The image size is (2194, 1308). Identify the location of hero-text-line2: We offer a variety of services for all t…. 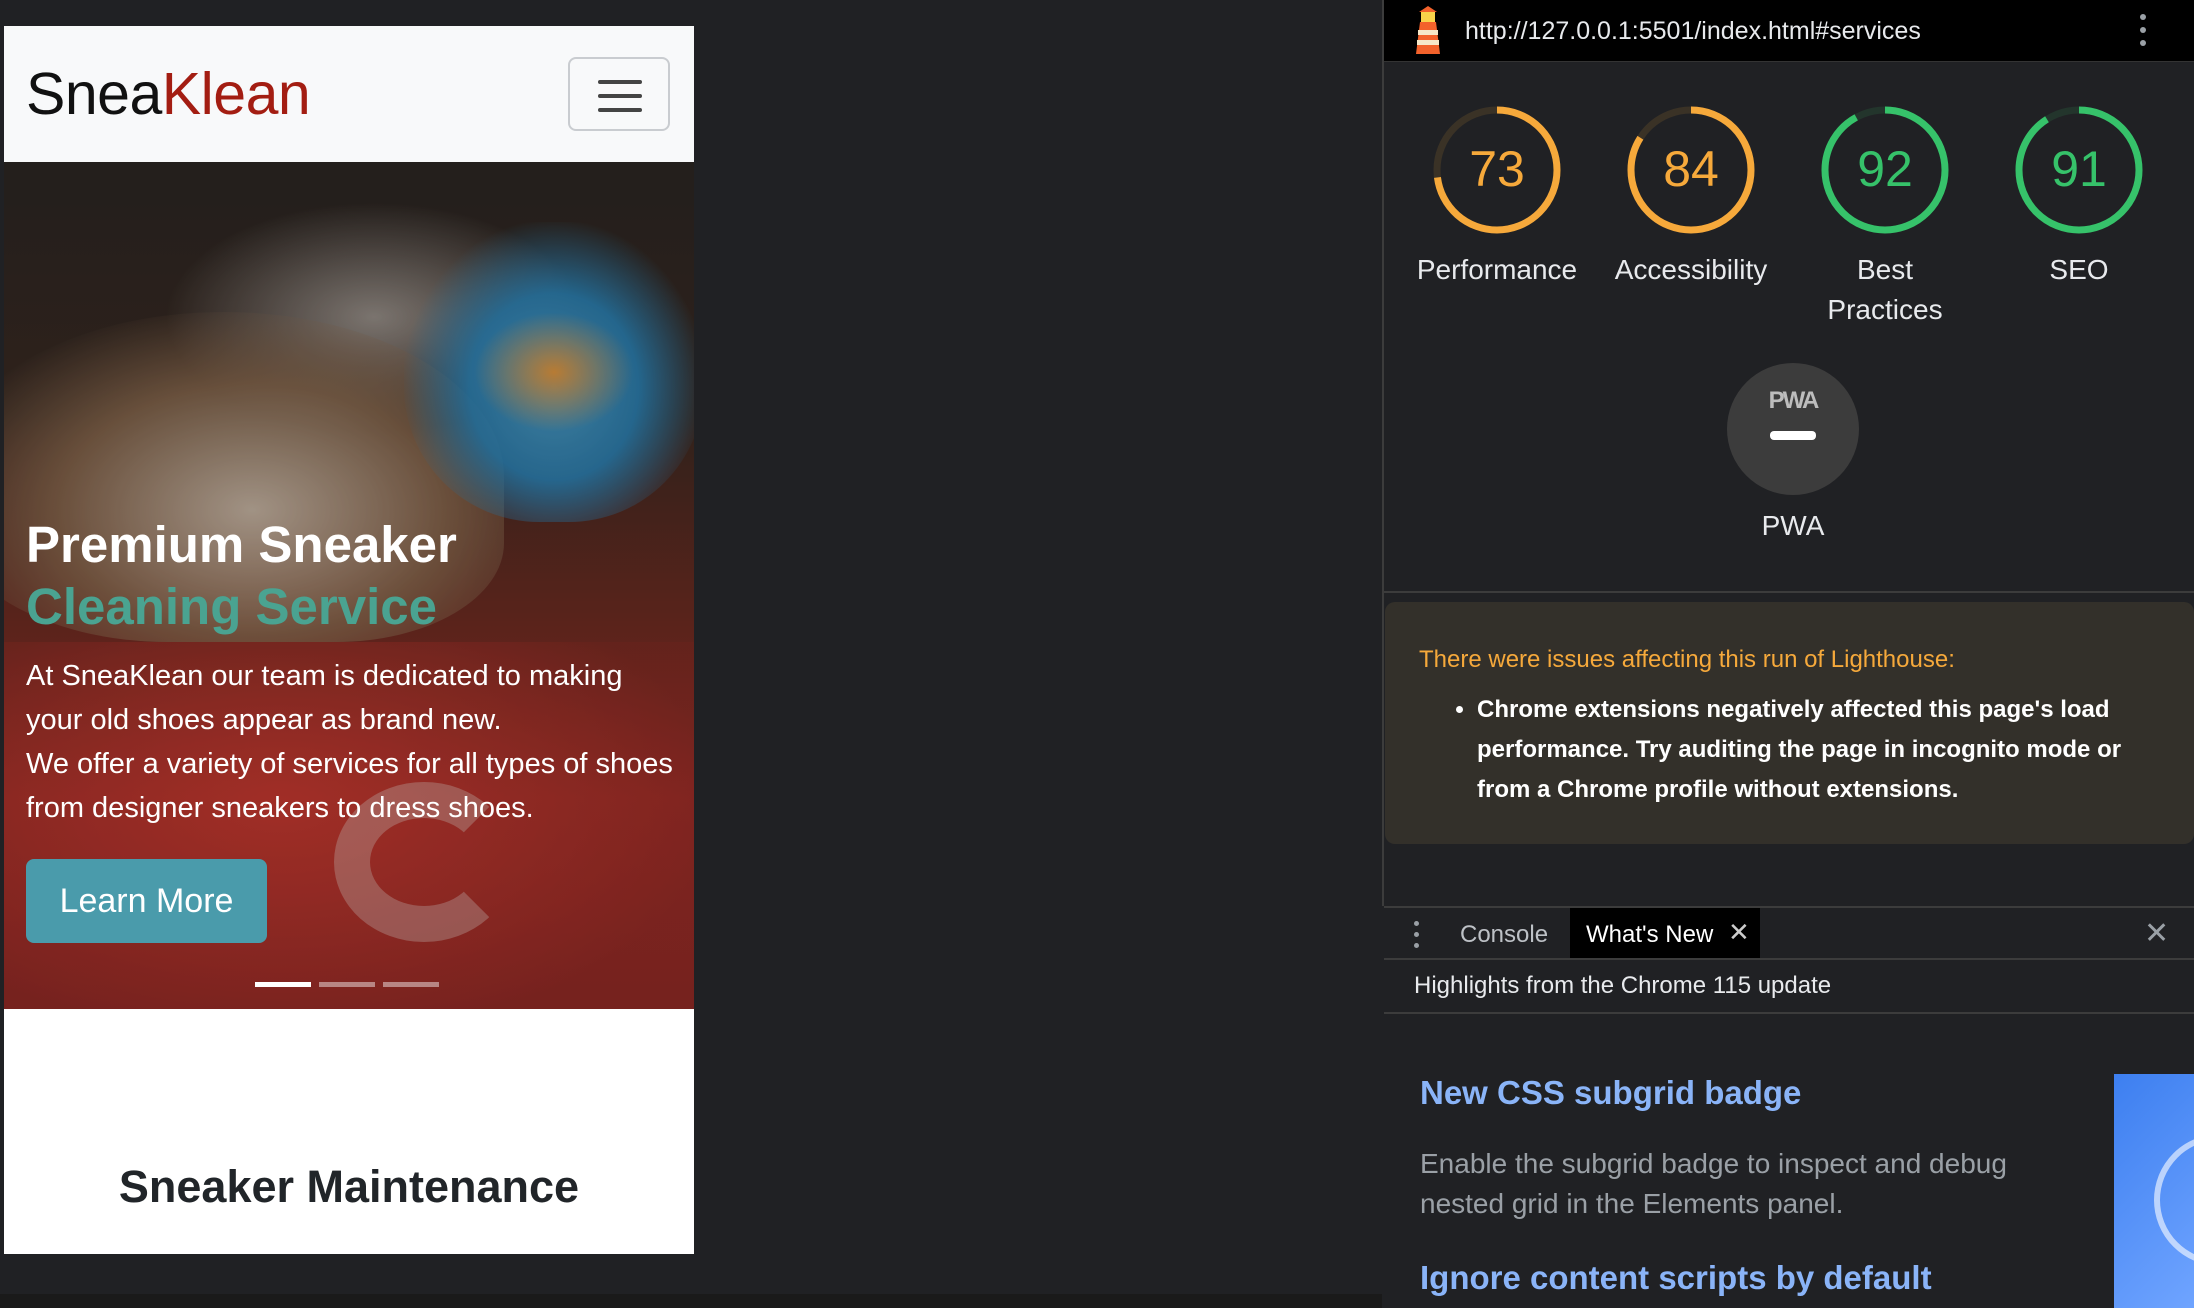
(349, 786).